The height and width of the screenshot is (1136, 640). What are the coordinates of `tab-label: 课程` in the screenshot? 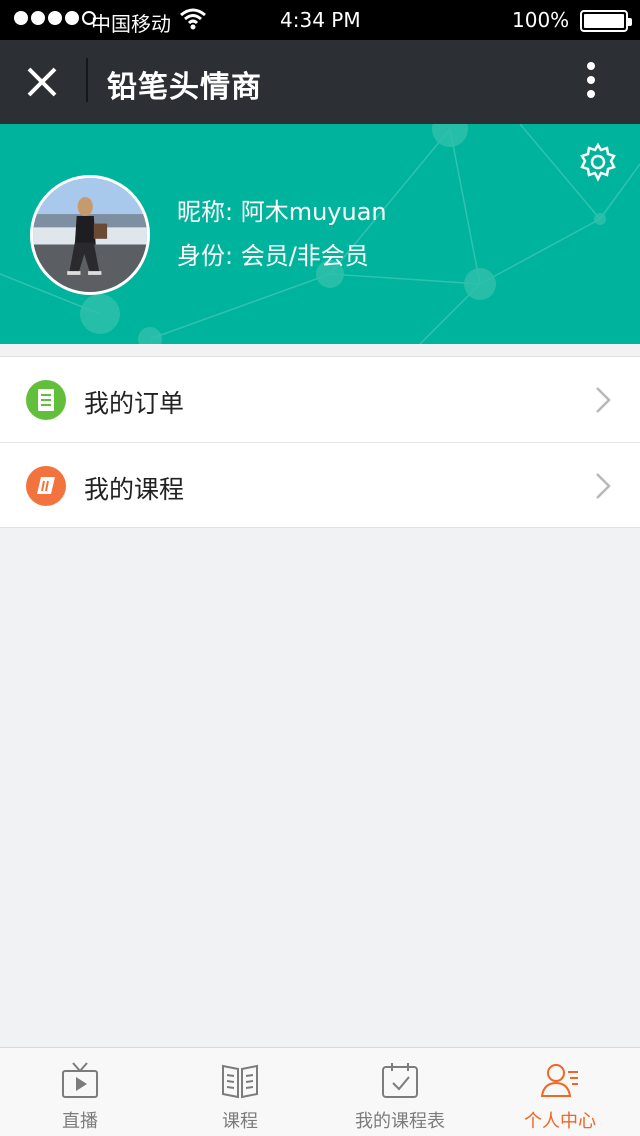 It's located at (240, 1121).